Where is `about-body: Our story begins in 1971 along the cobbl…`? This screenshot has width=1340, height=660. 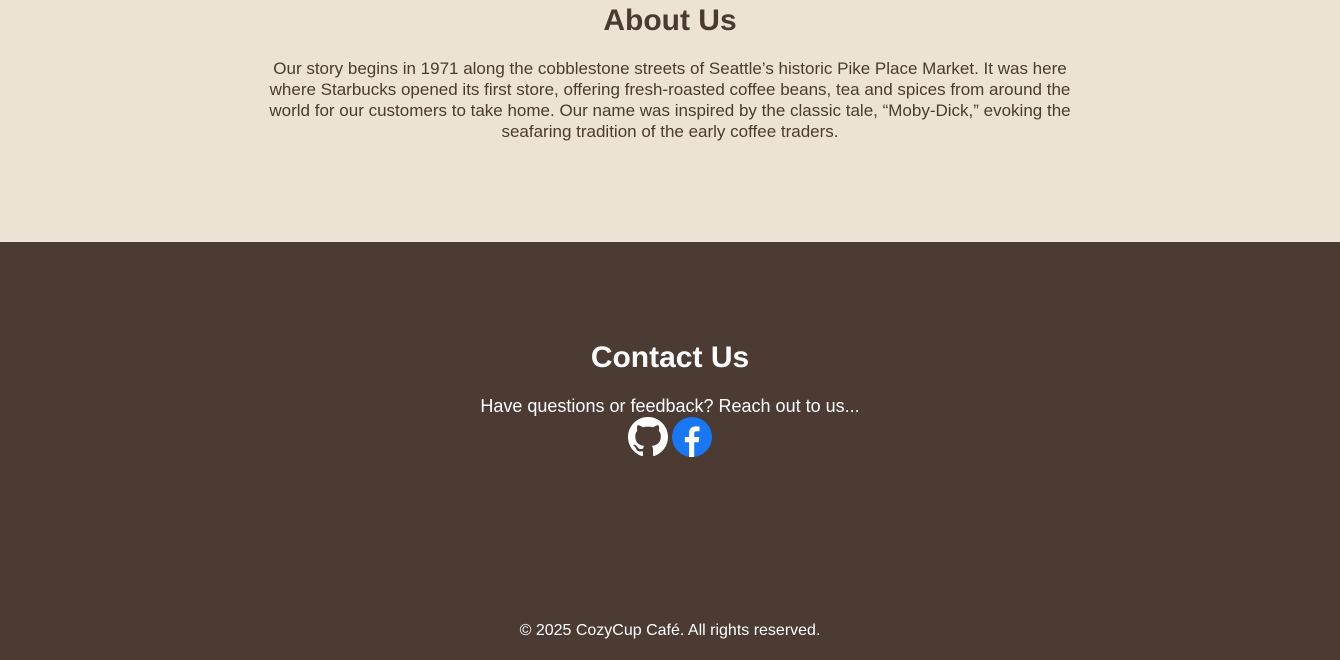
about-body: Our story begins in 1971 along the cobbl… is located at coordinates (670, 100).